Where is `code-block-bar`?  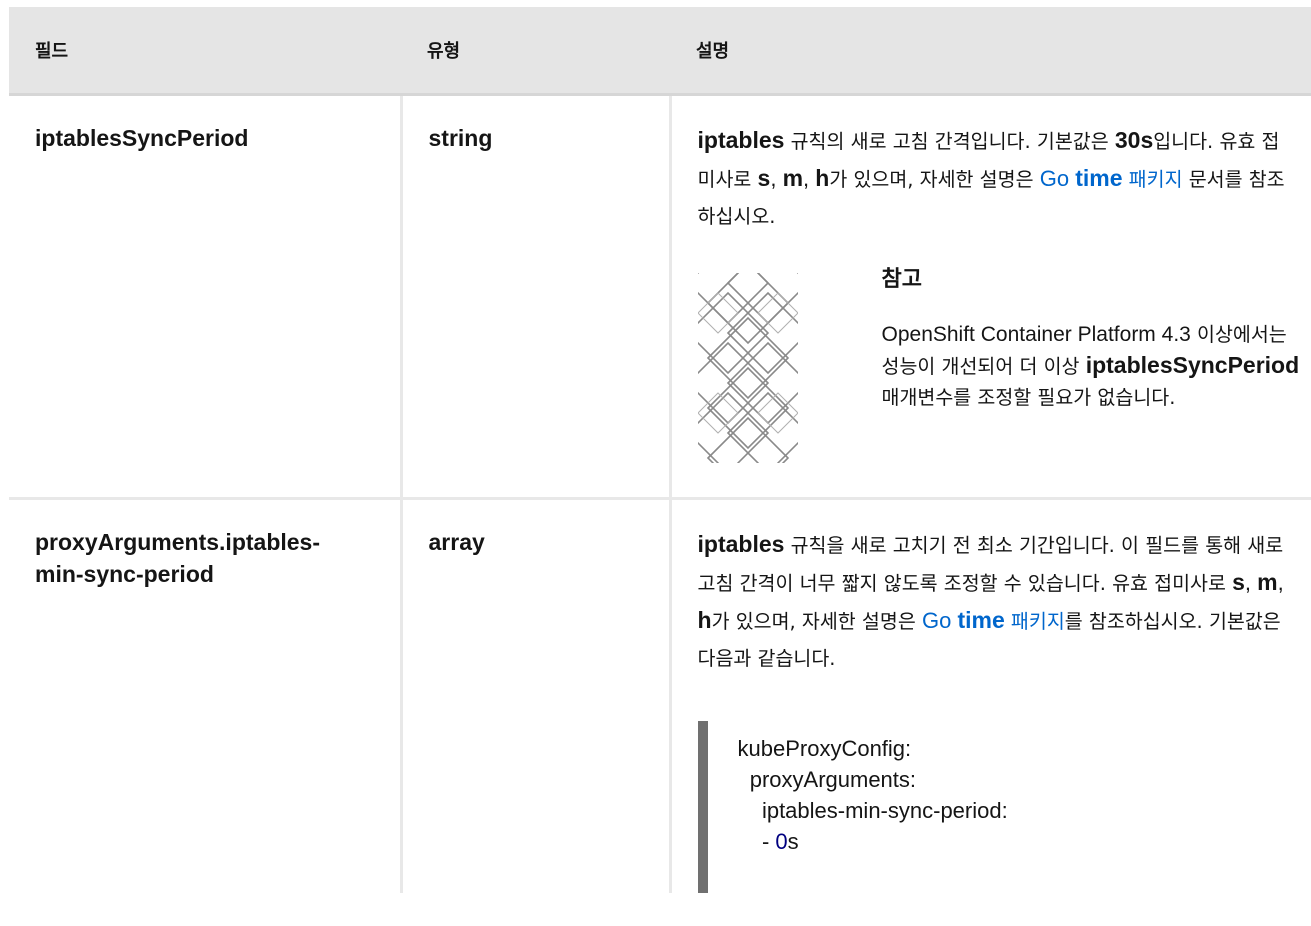
code-block-bar is located at coordinates (702, 807).